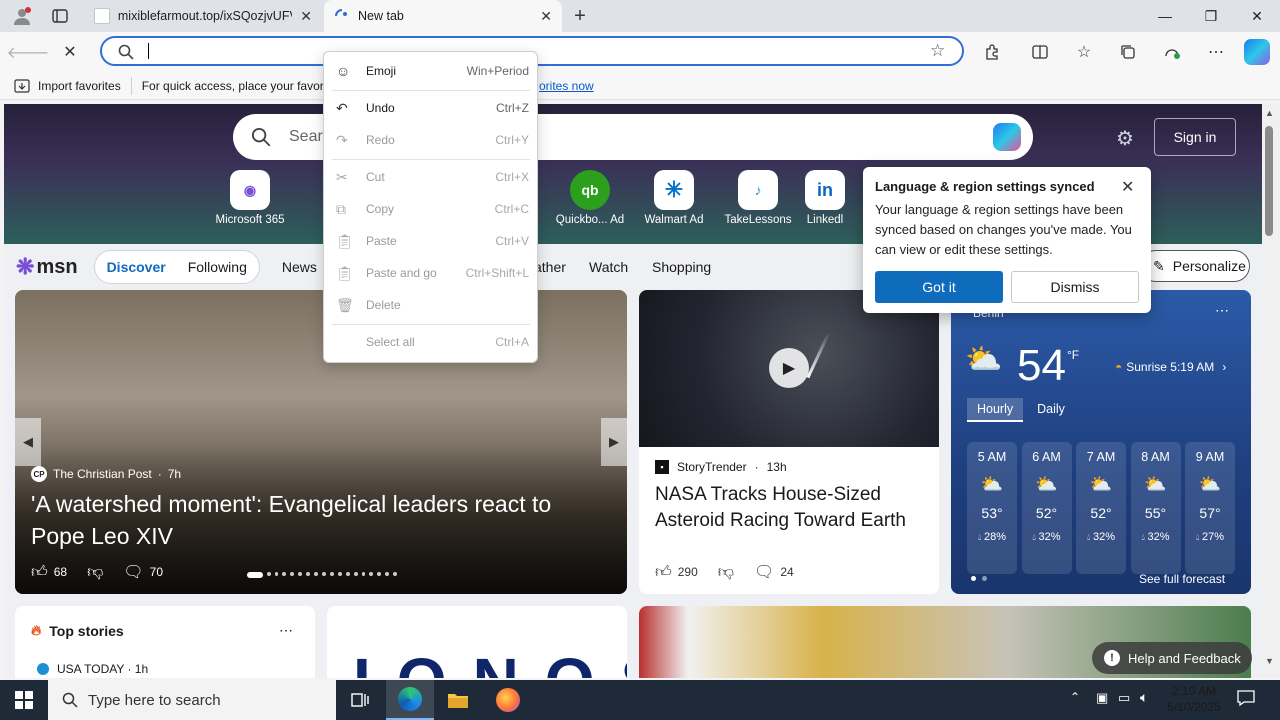 The height and width of the screenshot is (720, 1280). Describe the element at coordinates (825, 190) in the screenshot. I see `linkedin-icon: in` at that location.